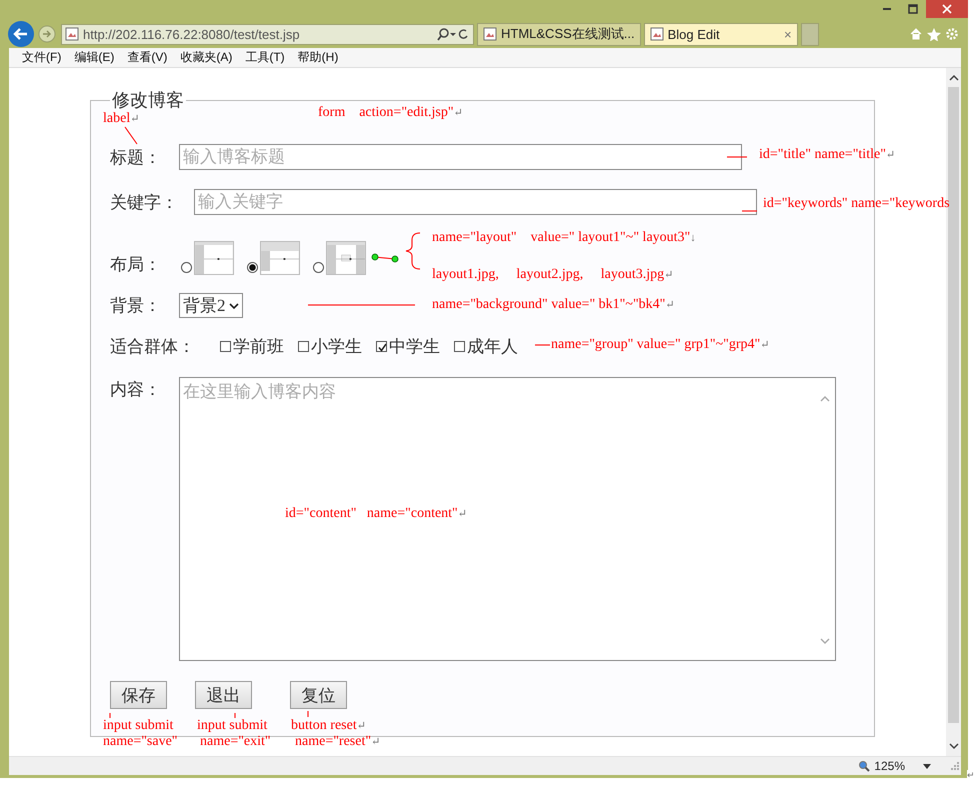 The image size is (974, 786). Describe the element at coordinates (152, 347) in the screenshot. I see `field-label: 适合群体：` at that location.